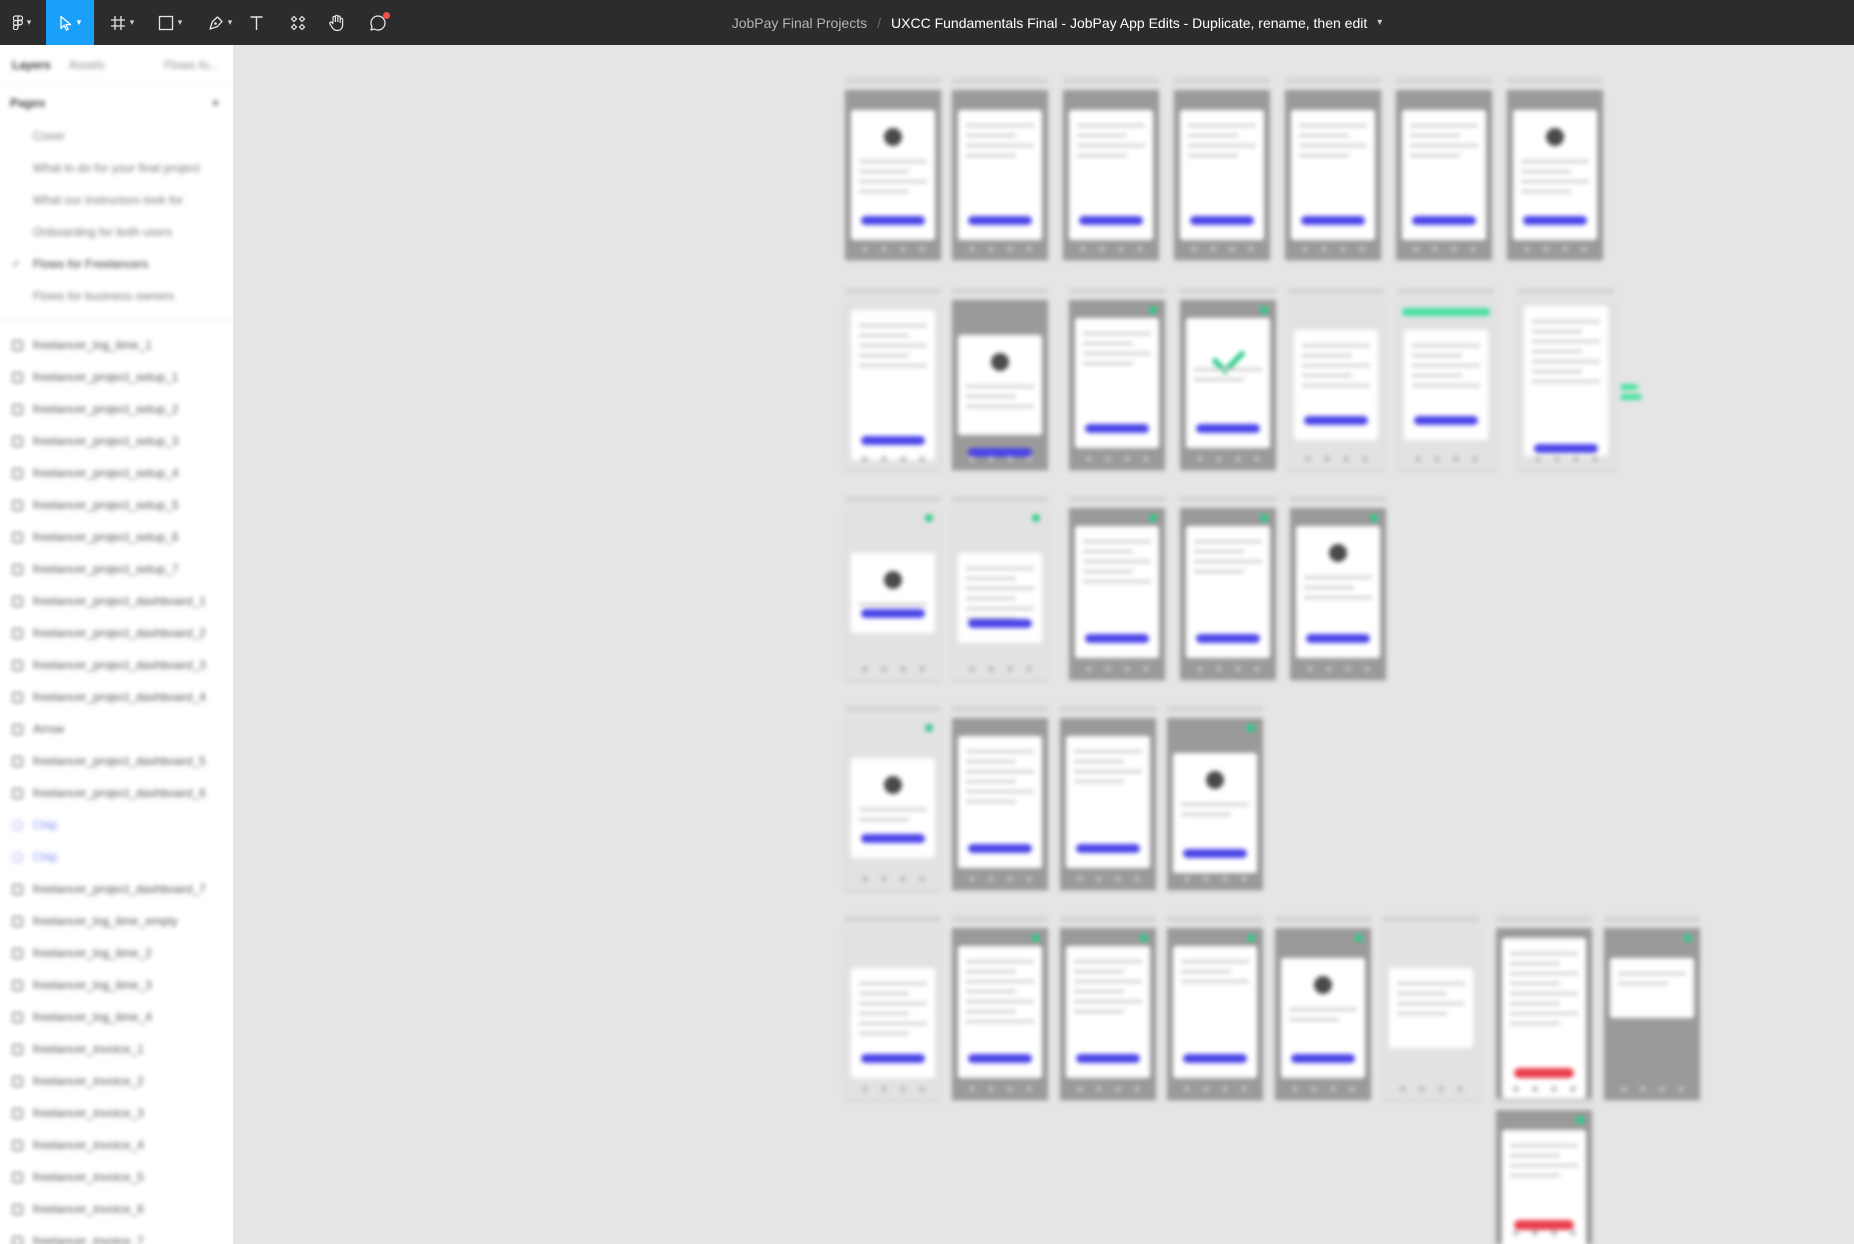 The width and height of the screenshot is (1854, 1244). I want to click on layer-item: freelancer_project_dashboard_1, so click(116, 601).